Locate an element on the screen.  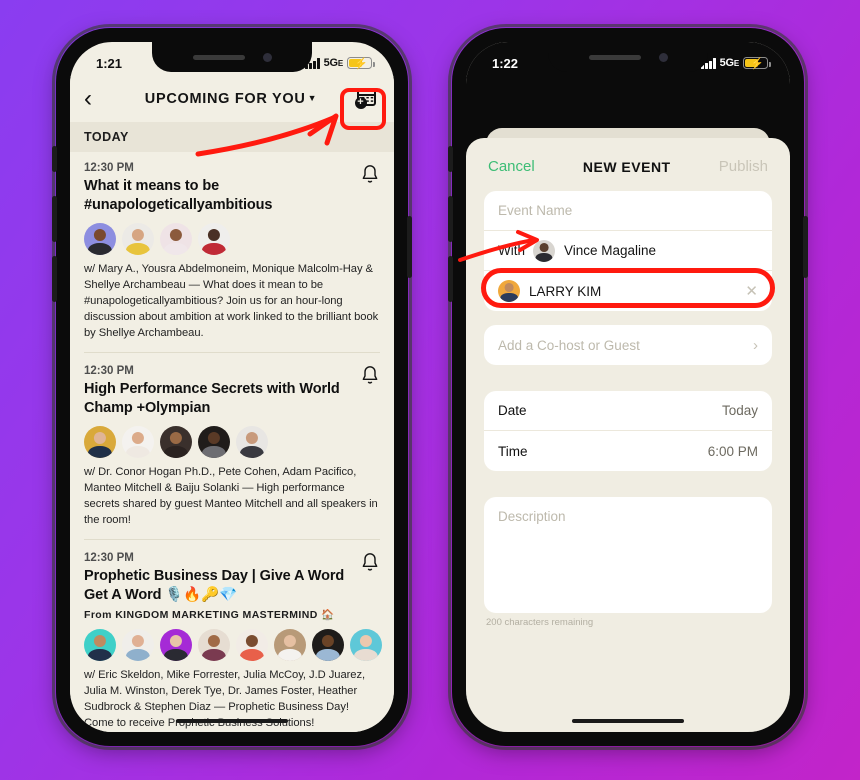
page-title: UPCOMING FOR YOU ▼ is located at coordinates (231, 99).